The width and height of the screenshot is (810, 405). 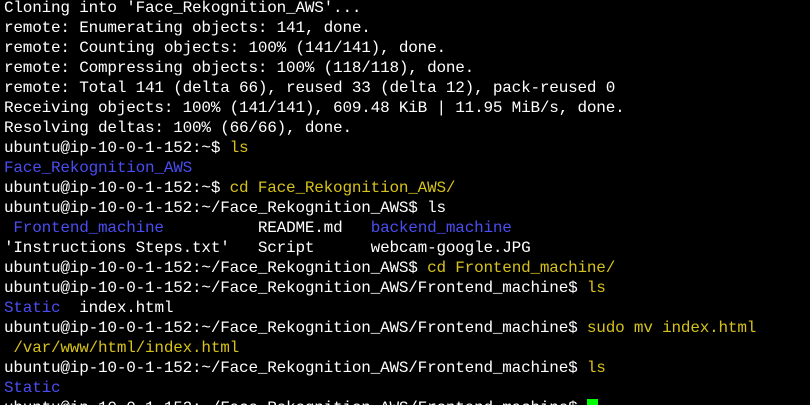 What do you see at coordinates (380, 28) in the screenshot?
I see `terminal-line: remote: Enumerating objects: 141, done.` at bounding box center [380, 28].